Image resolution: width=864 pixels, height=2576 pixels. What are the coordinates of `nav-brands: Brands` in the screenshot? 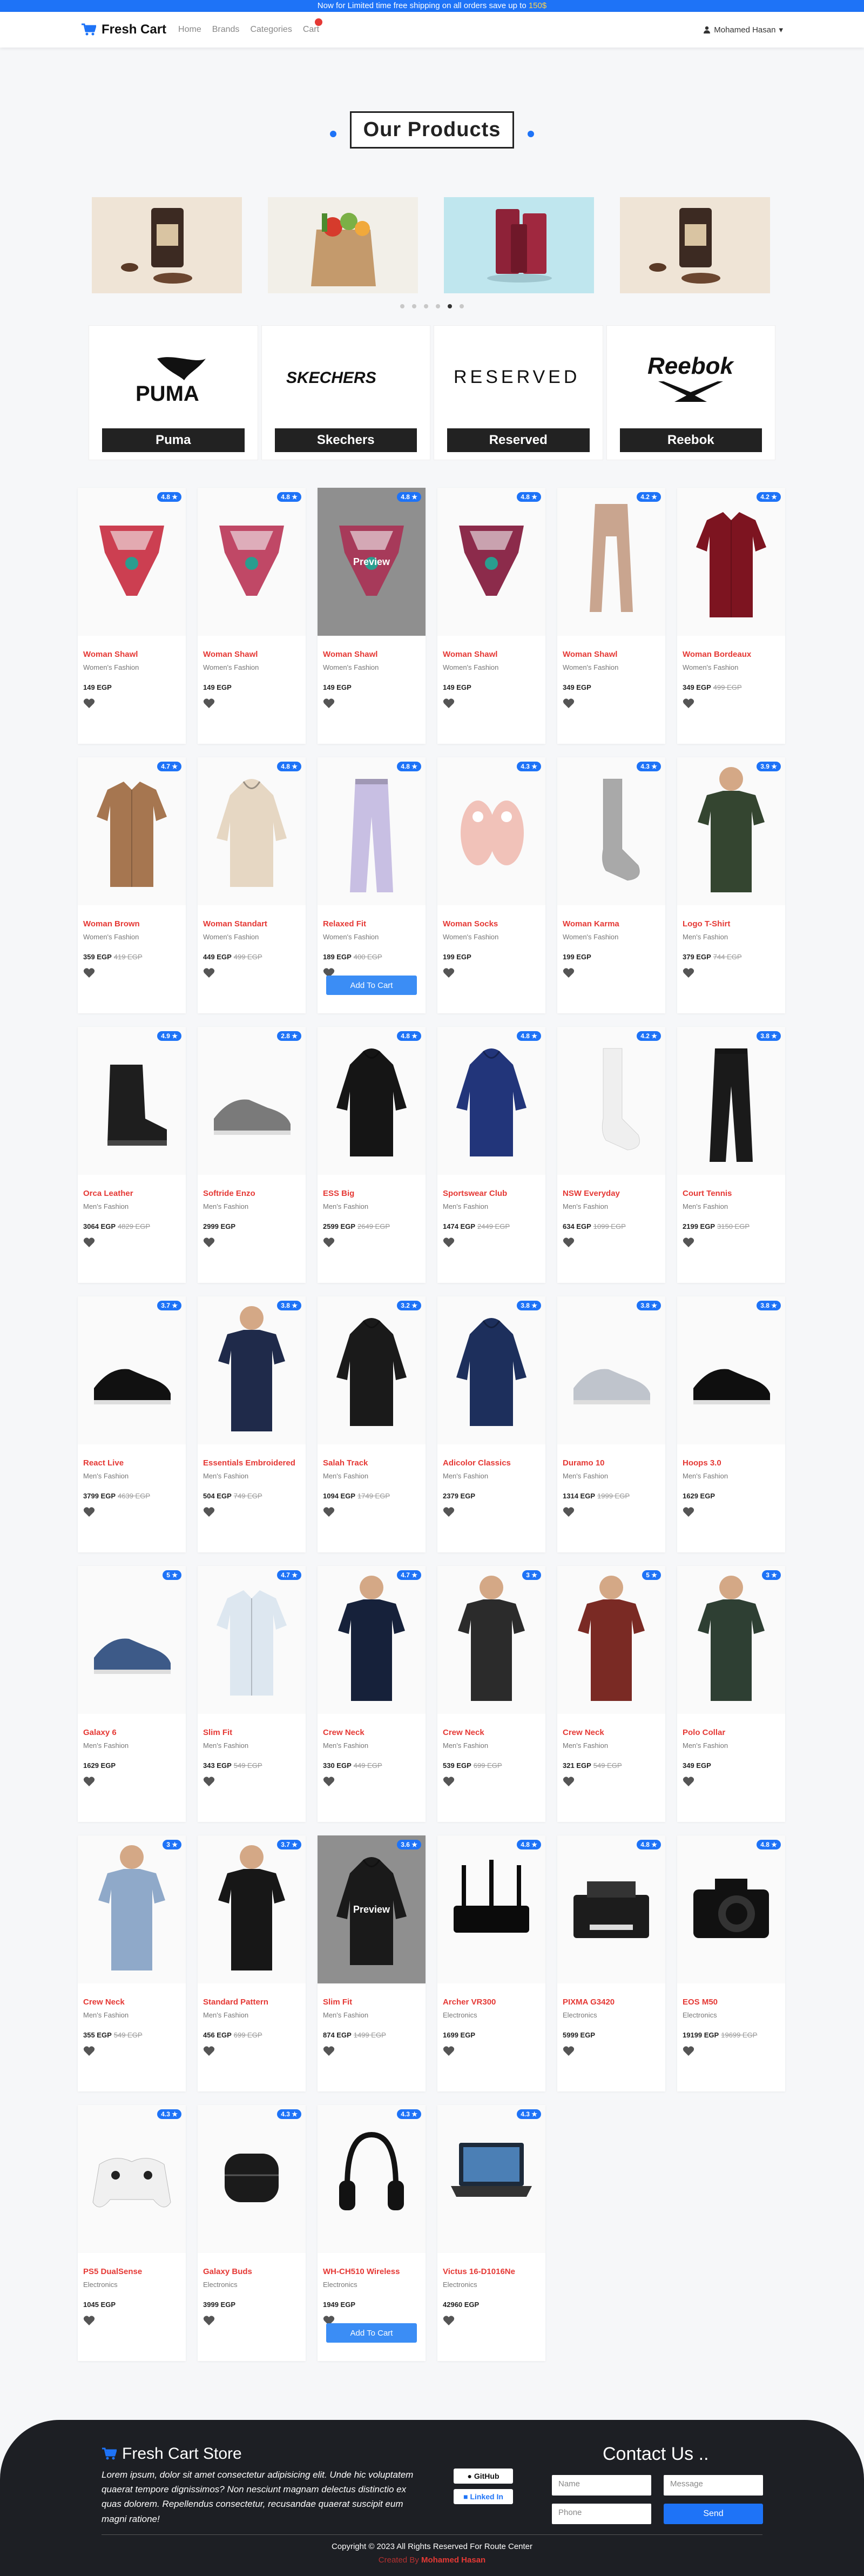 It's located at (226, 30).